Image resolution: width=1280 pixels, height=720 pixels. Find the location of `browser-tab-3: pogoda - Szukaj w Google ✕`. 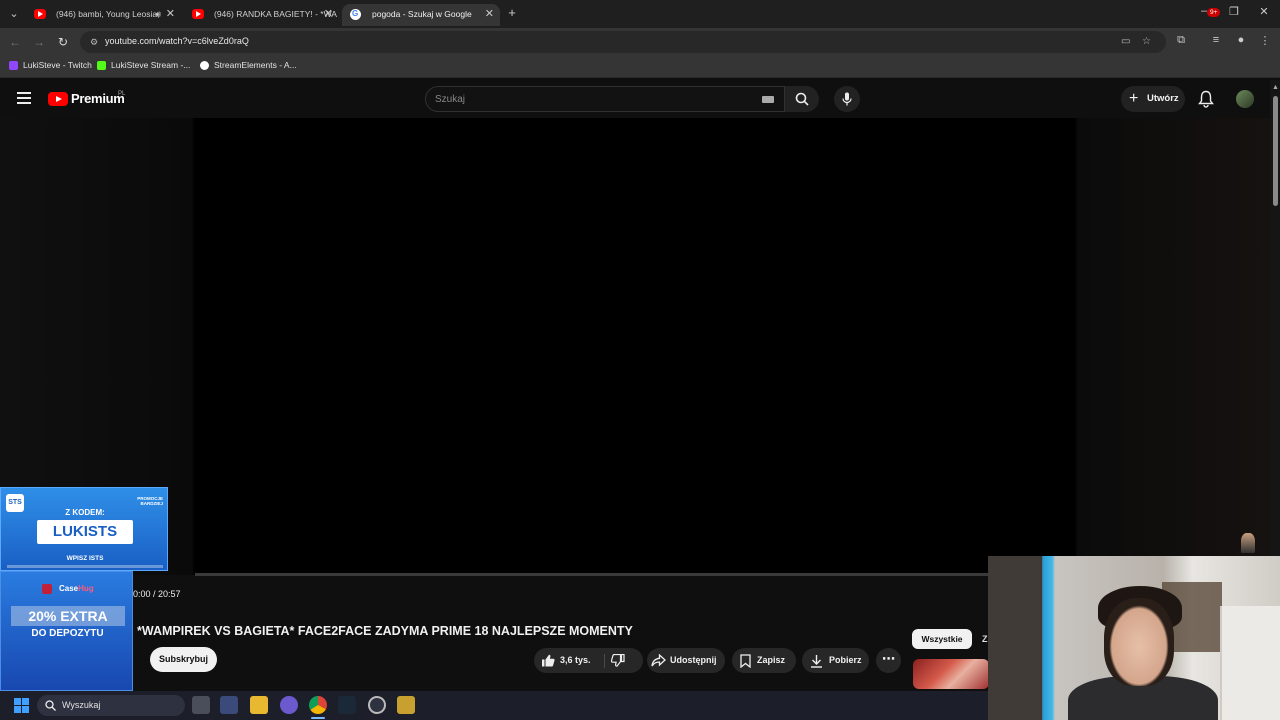

browser-tab-3: pogoda - Szukaj w Google ✕ is located at coordinates (421, 15).